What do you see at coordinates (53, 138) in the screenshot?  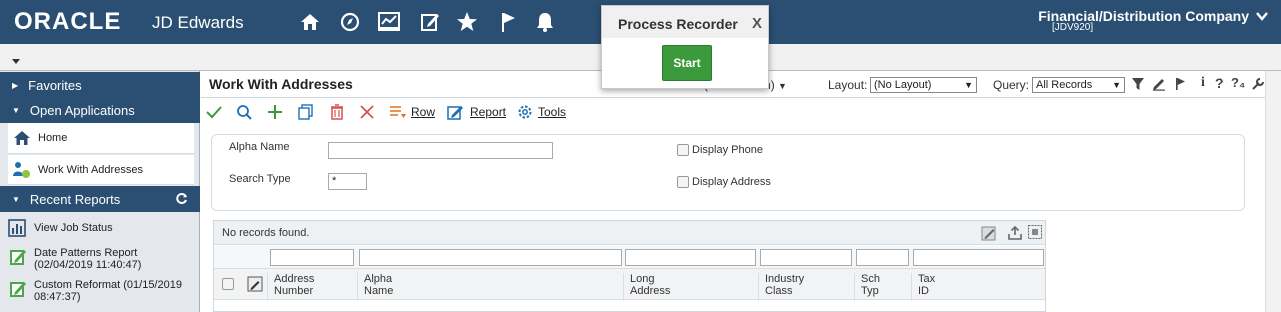 I see `sidebar-item-label: Home` at bounding box center [53, 138].